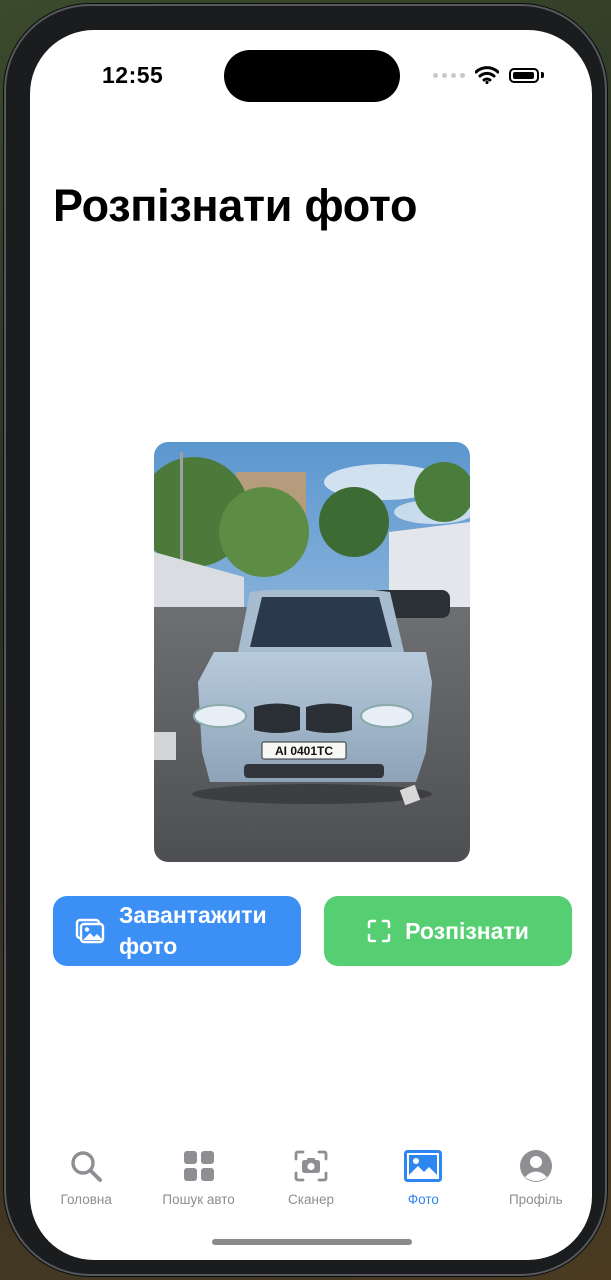 This screenshot has height=1280, width=611. I want to click on dynamic-island, so click(312, 76).